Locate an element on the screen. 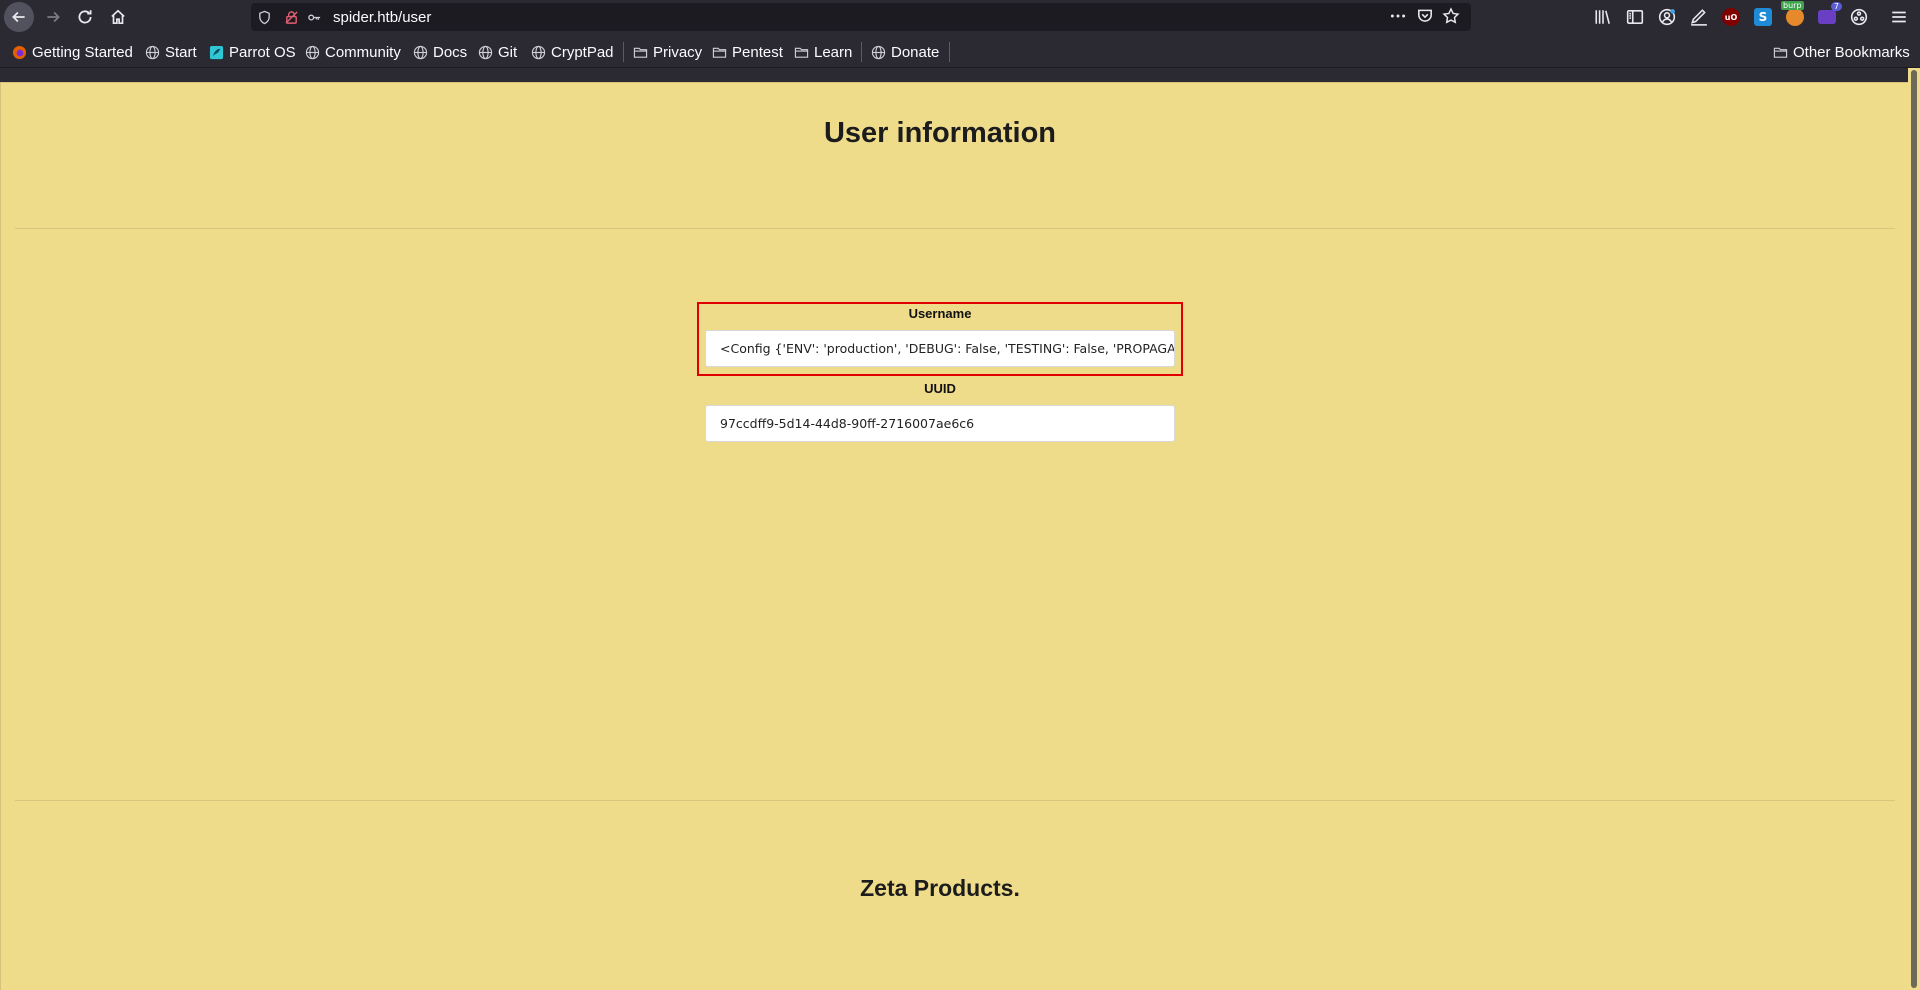 The image size is (1920, 990). bookmark-donate: Donate is located at coordinates (905, 52).